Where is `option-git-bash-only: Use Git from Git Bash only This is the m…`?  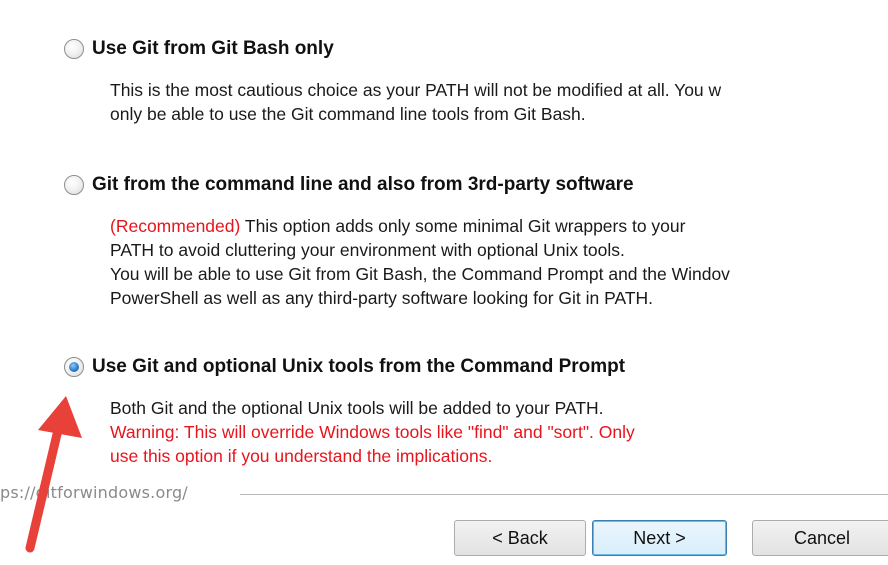
option-git-bash-only: Use Git from Git Bash only This is the m… is located at coordinates (392, 81).